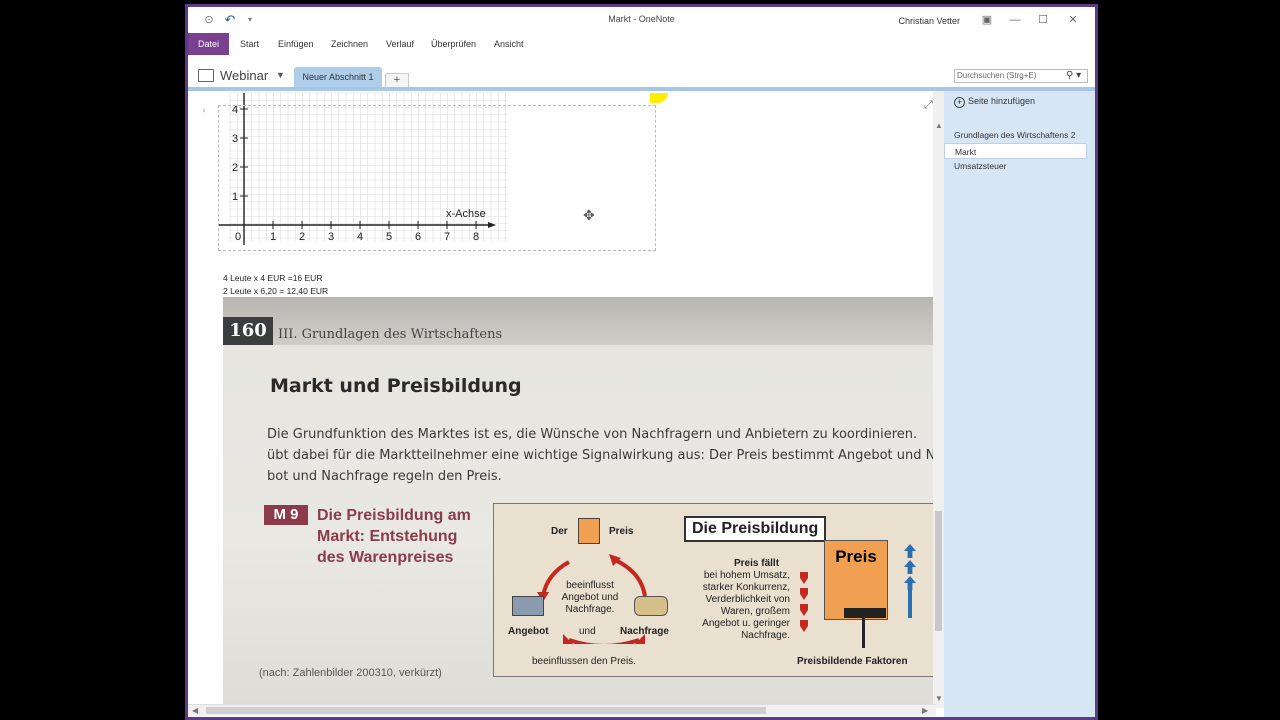  I want to click on chapter-title: III. Grundlagen des Wirtschaftens, so click(390, 334).